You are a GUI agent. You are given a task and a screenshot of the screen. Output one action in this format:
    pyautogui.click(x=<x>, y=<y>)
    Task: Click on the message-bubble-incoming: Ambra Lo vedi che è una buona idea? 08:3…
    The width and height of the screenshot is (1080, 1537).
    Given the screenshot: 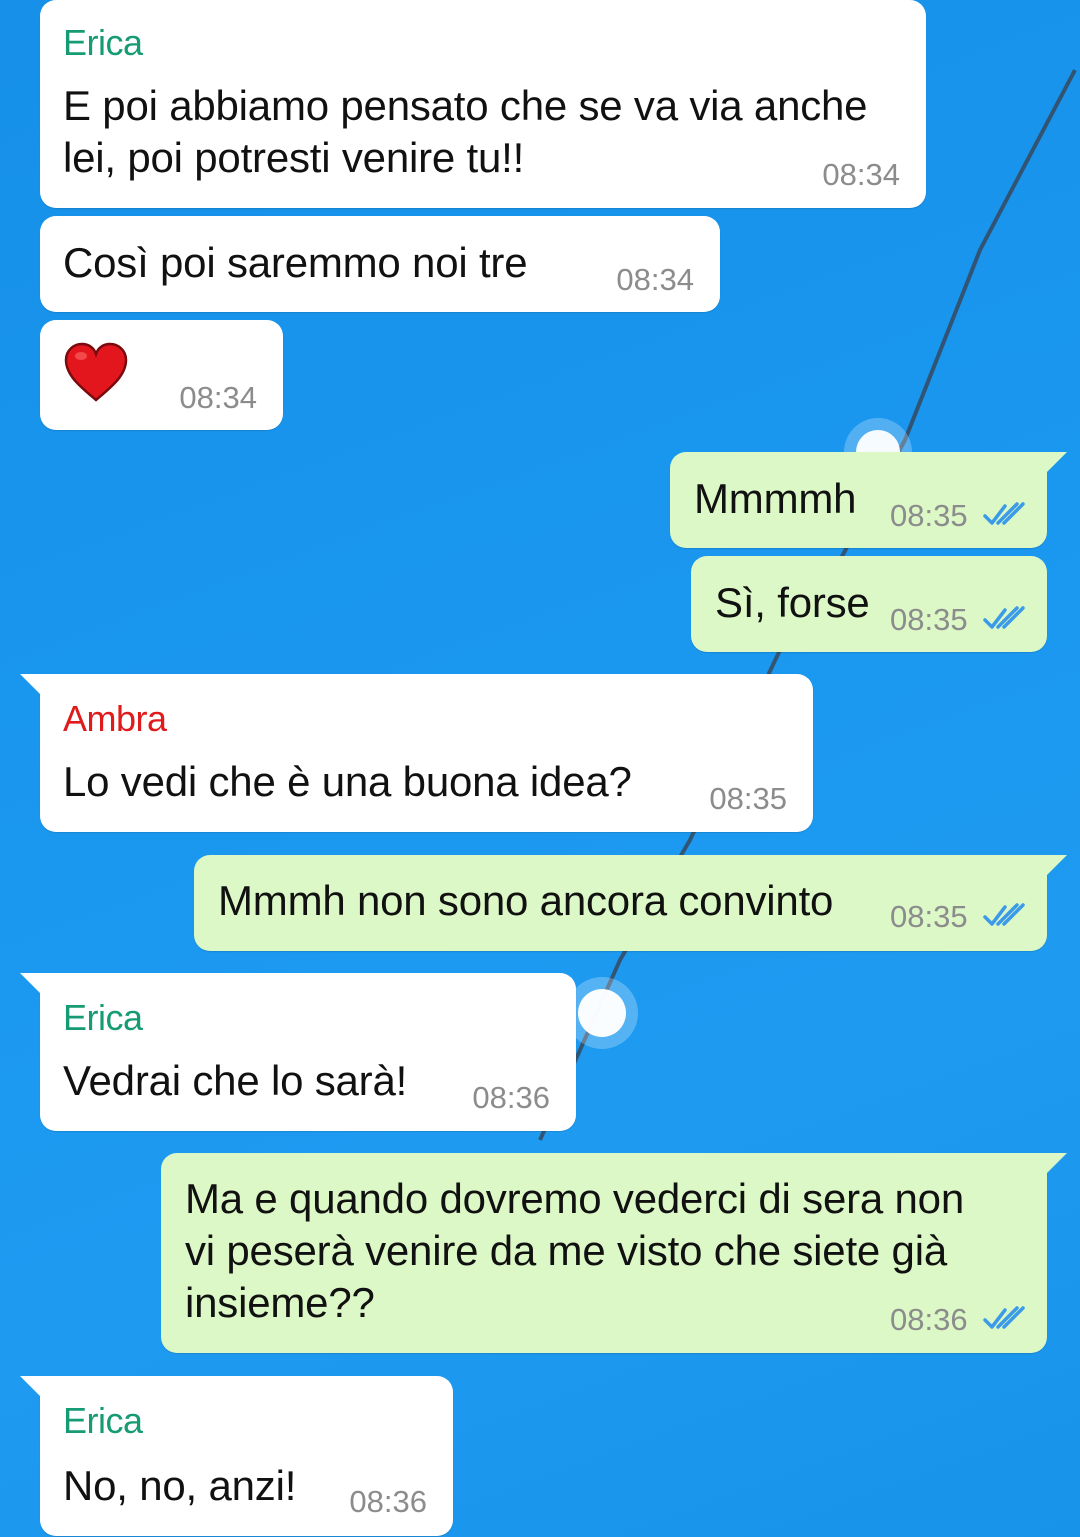 What is the action you would take?
    pyautogui.click(x=416, y=753)
    